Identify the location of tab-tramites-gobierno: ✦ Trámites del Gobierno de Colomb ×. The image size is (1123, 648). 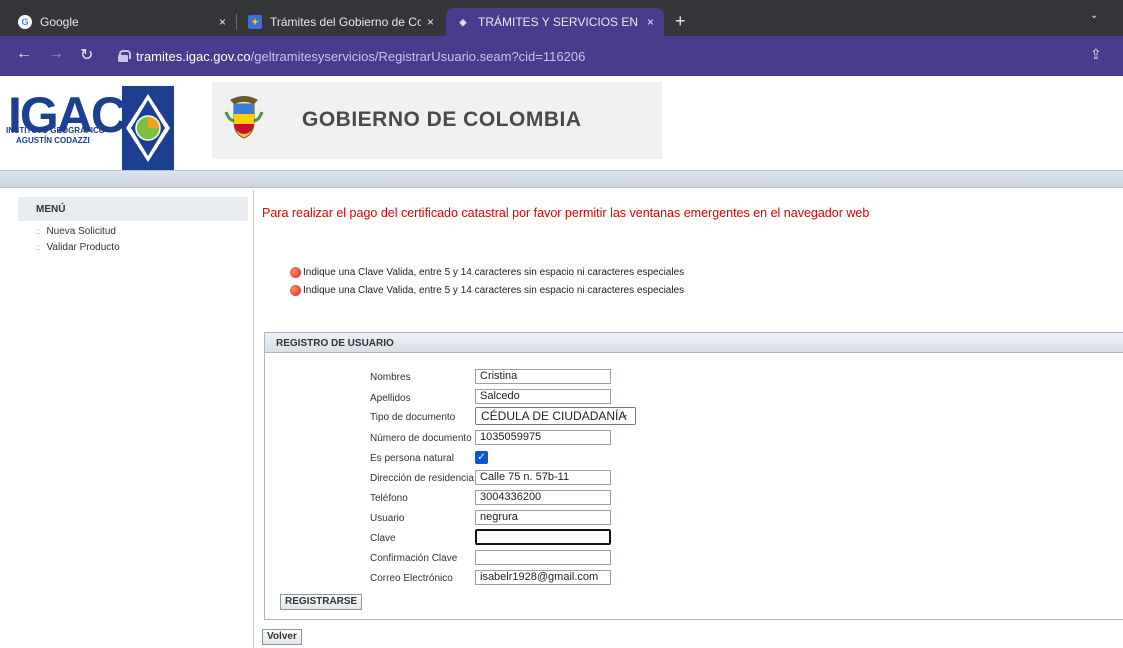
(341, 22).